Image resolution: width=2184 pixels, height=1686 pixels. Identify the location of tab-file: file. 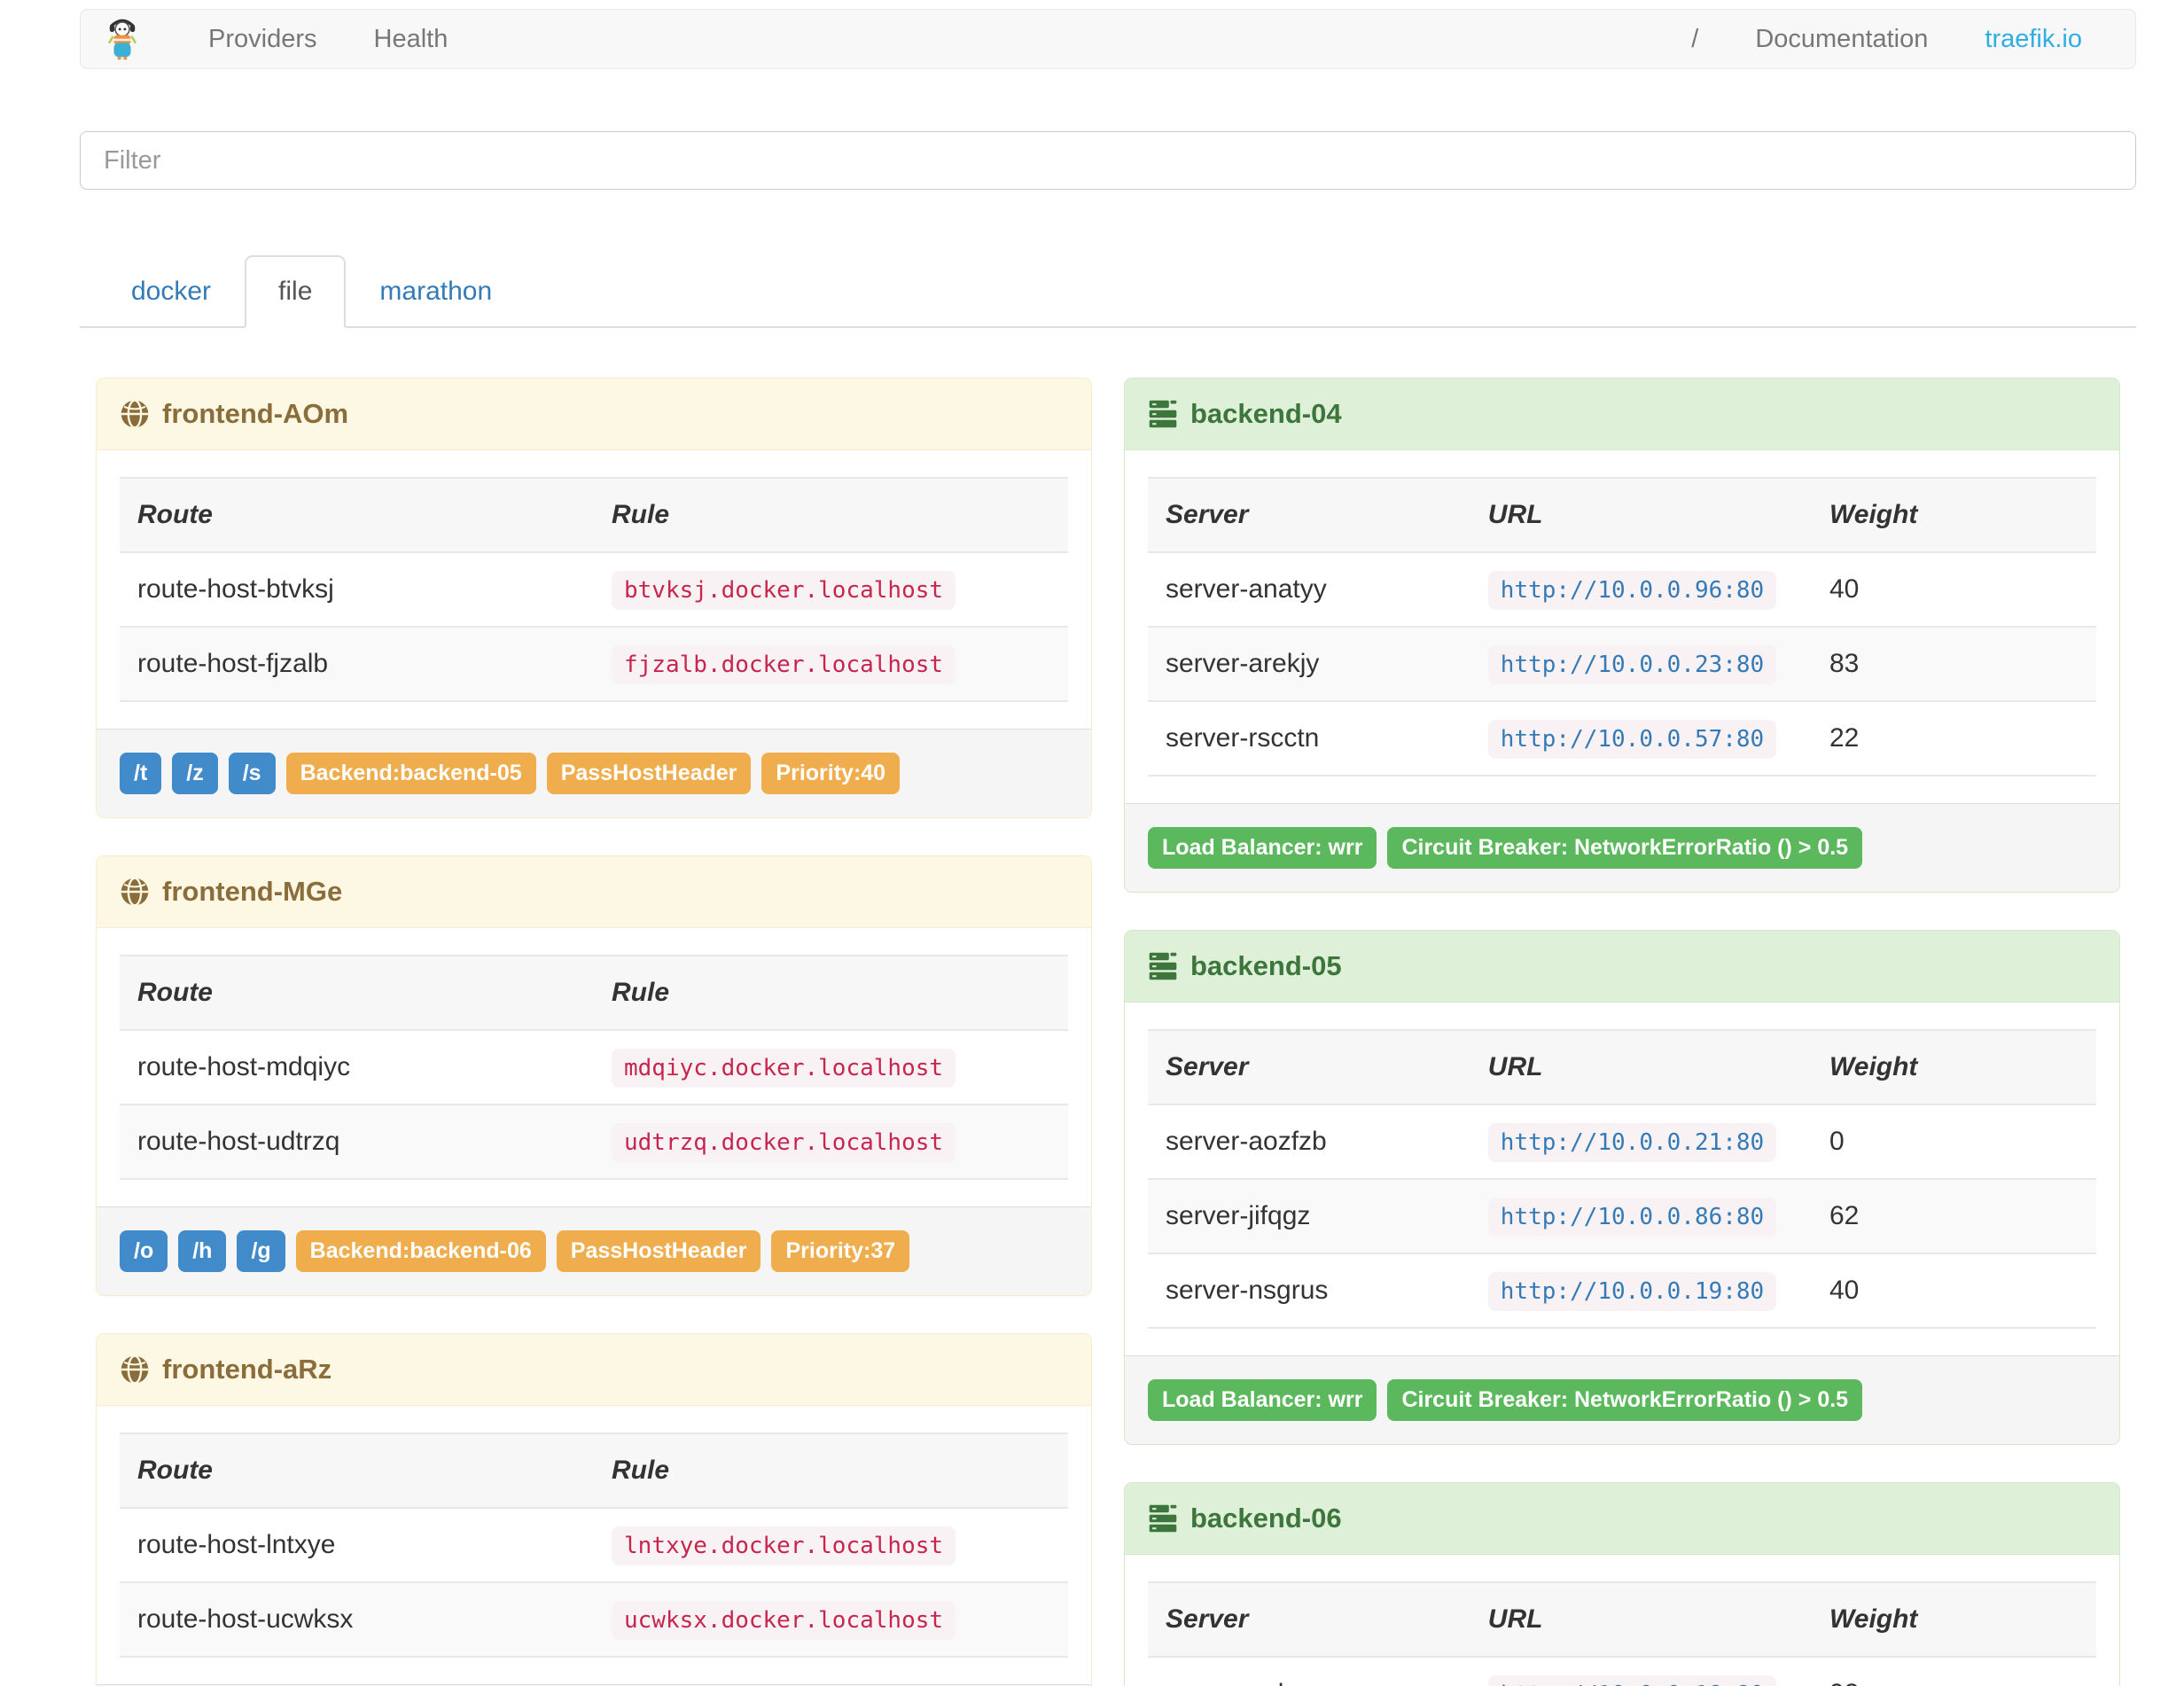
(296, 291).